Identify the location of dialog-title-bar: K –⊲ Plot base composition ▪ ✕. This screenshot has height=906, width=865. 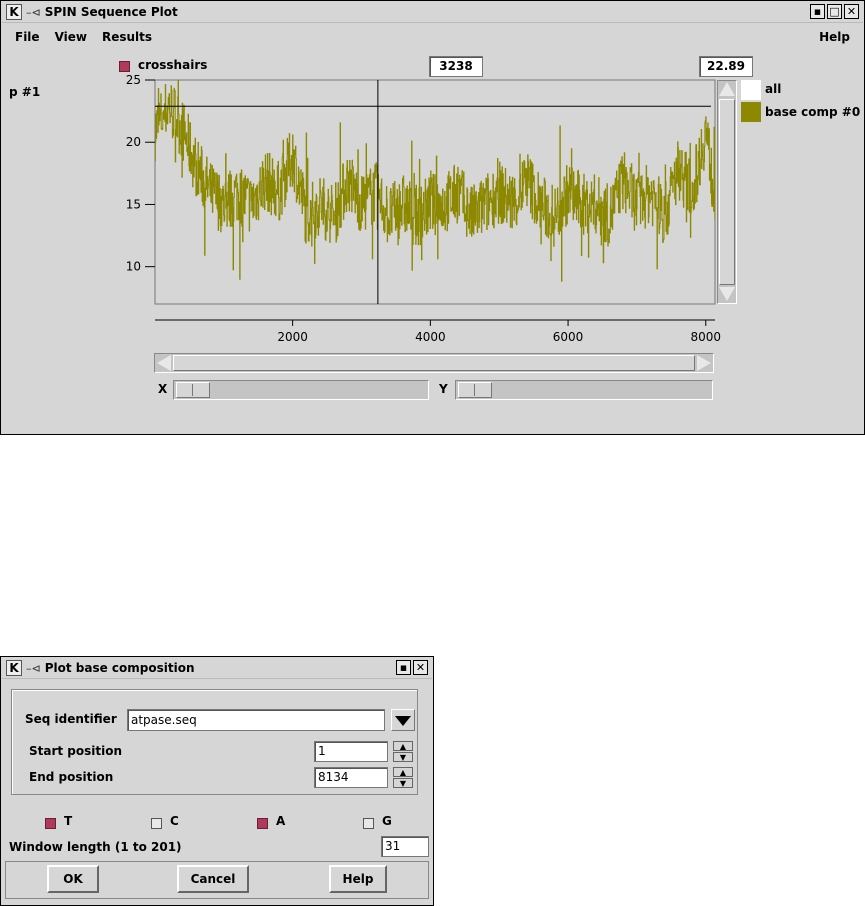
(217, 668).